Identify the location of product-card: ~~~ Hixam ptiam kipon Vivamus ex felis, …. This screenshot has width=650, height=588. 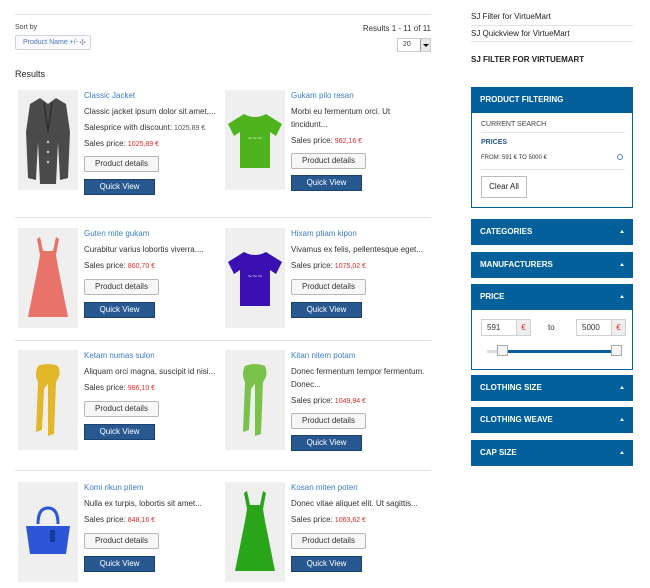
(324, 283).